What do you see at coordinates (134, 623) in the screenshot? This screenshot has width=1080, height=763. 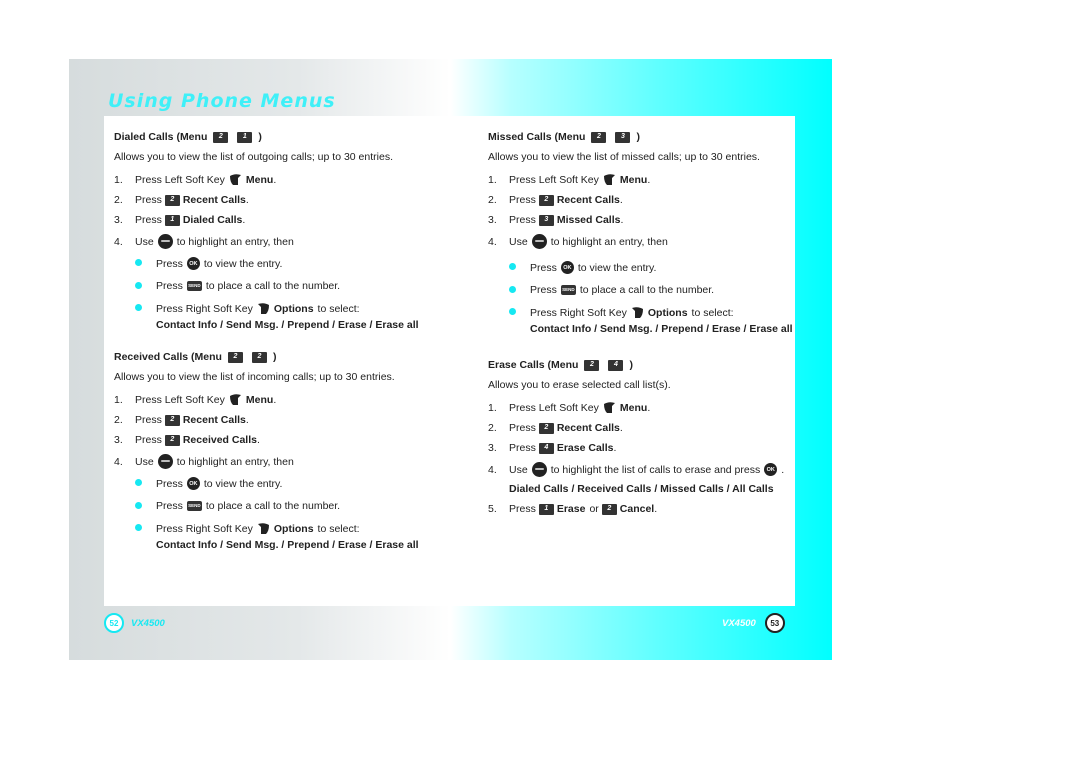 I see `footer-left: 52 VX4500` at bounding box center [134, 623].